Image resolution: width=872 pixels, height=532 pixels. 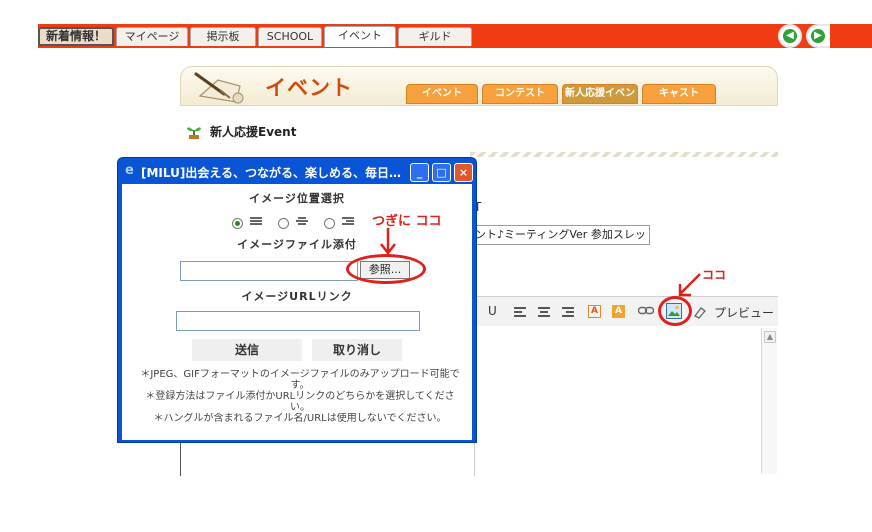 What do you see at coordinates (300, 418) in the screenshot?
I see `note-item: ＊ハングルが含まれるファイル名/URLは使用しないでください。` at bounding box center [300, 418].